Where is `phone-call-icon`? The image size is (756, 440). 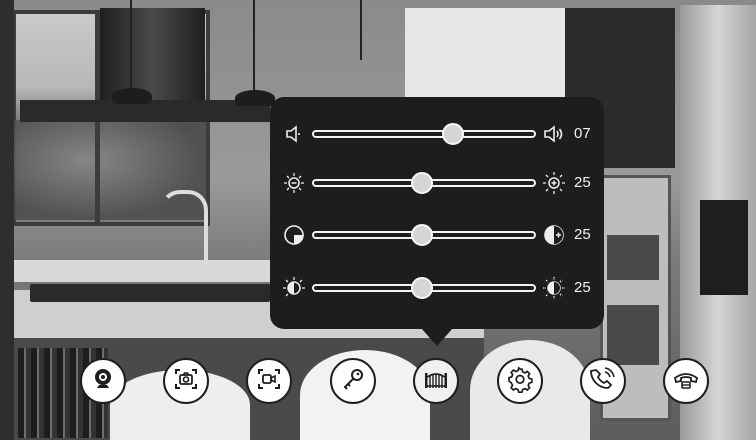
phone-call-icon is located at coordinates (603, 381).